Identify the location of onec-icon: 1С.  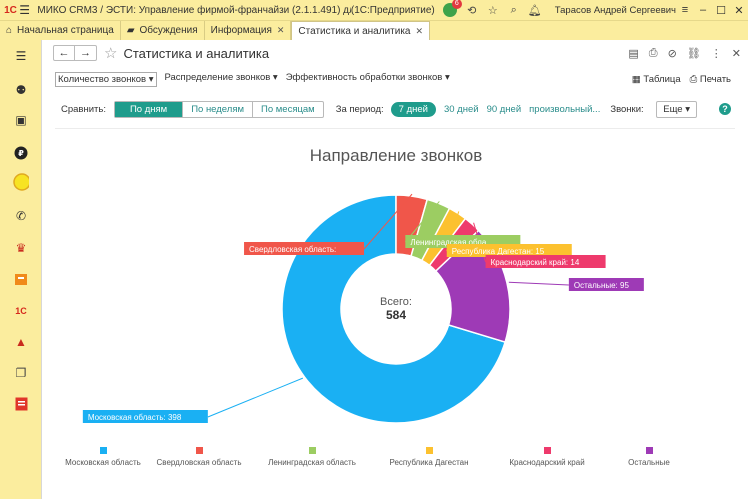
(21, 311).